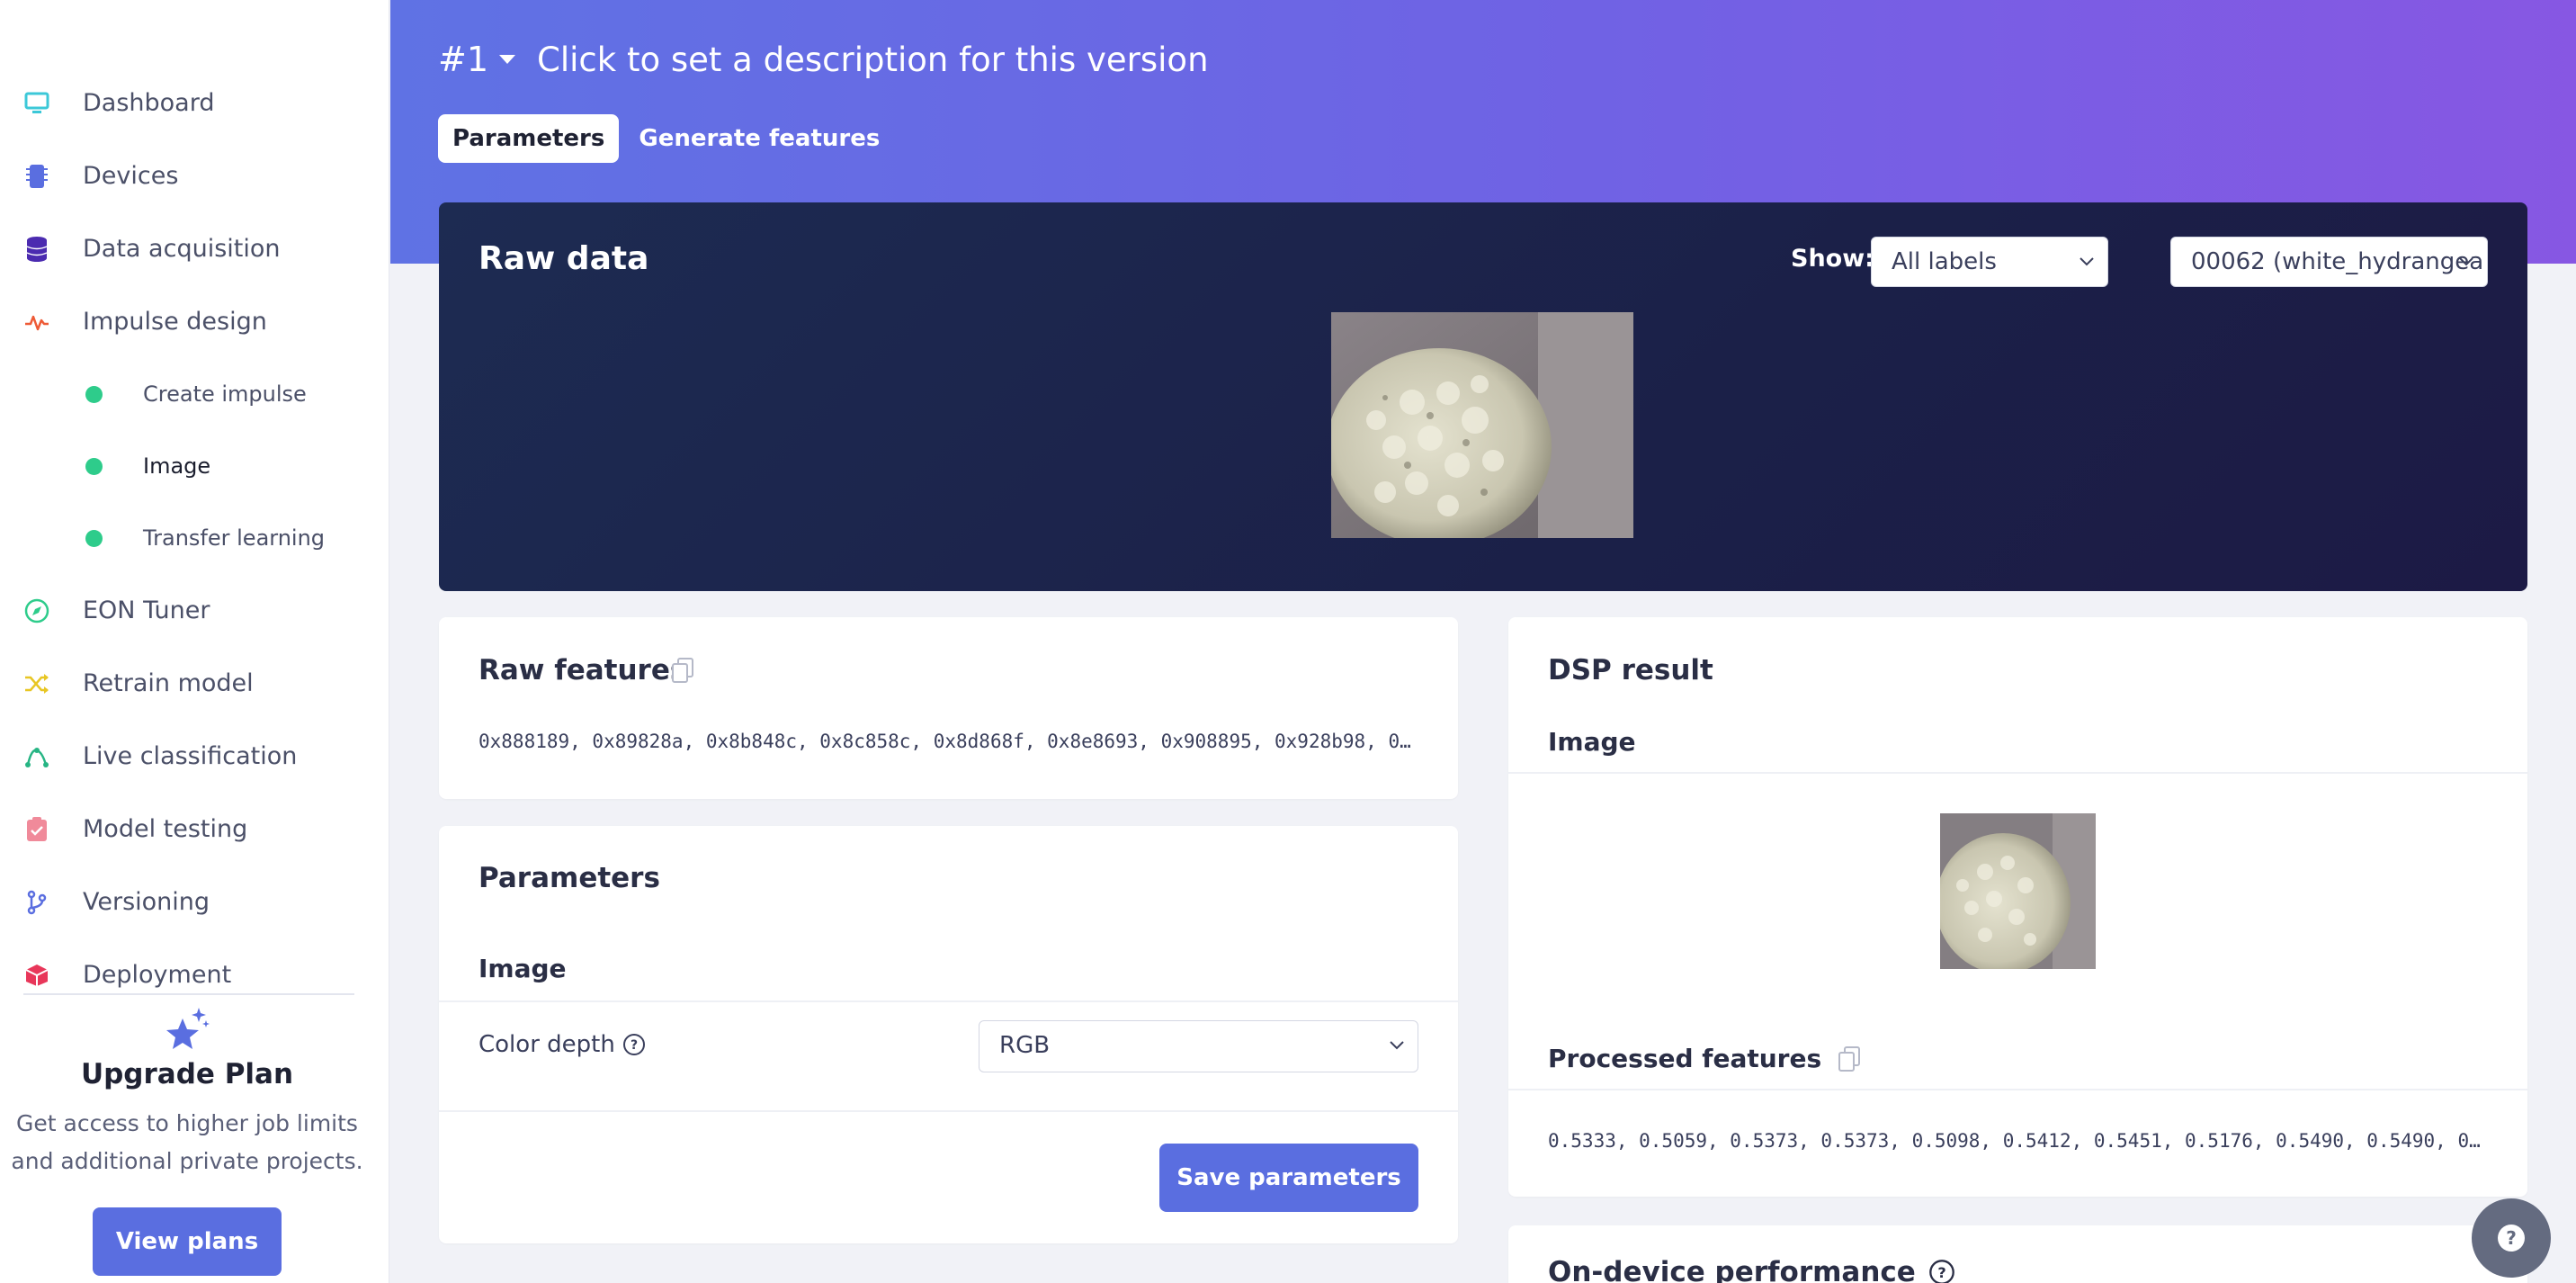  Describe the element at coordinates (187, 1030) in the screenshot. I see `sparkle-star-icon` at that location.